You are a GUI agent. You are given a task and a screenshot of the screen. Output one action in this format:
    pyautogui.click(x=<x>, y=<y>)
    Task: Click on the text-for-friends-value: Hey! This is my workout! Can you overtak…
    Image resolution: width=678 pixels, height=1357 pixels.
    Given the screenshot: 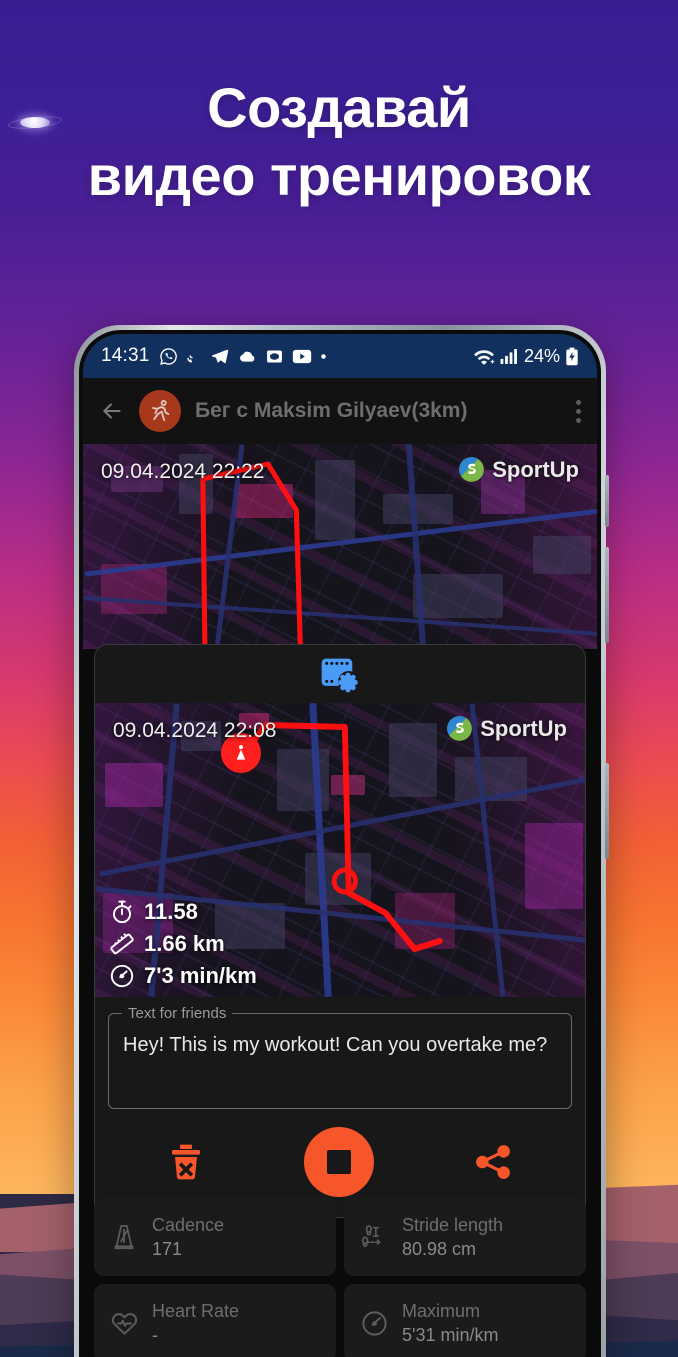 What is the action you would take?
    pyautogui.click(x=340, y=1045)
    